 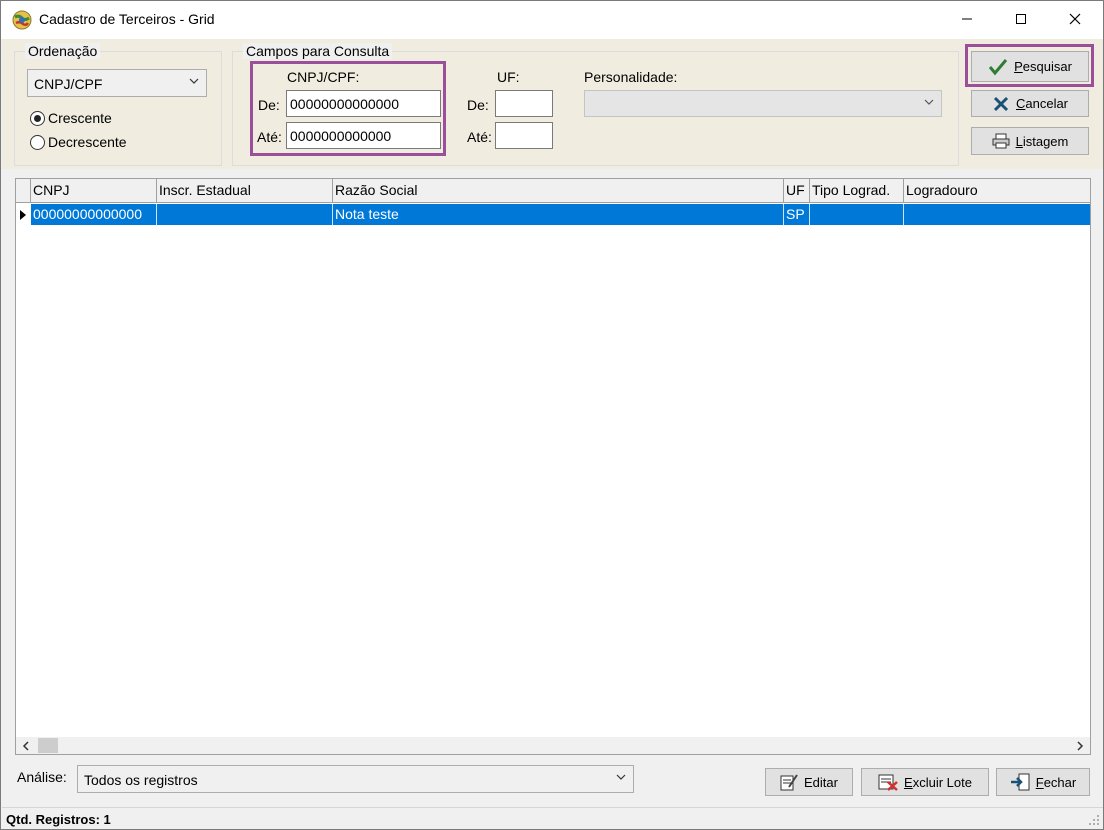 I want to click on status-bar: Qtd. Registros: 1, so click(x=552, y=818).